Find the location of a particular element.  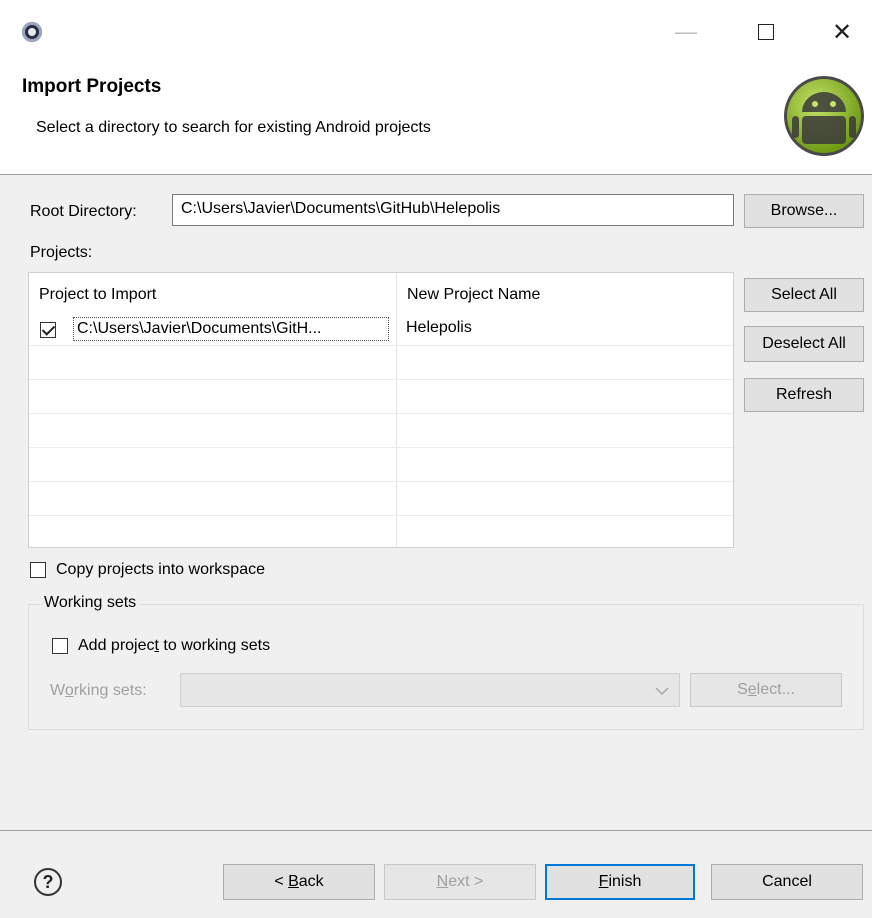

close-button: ✕ is located at coordinates (842, 32).